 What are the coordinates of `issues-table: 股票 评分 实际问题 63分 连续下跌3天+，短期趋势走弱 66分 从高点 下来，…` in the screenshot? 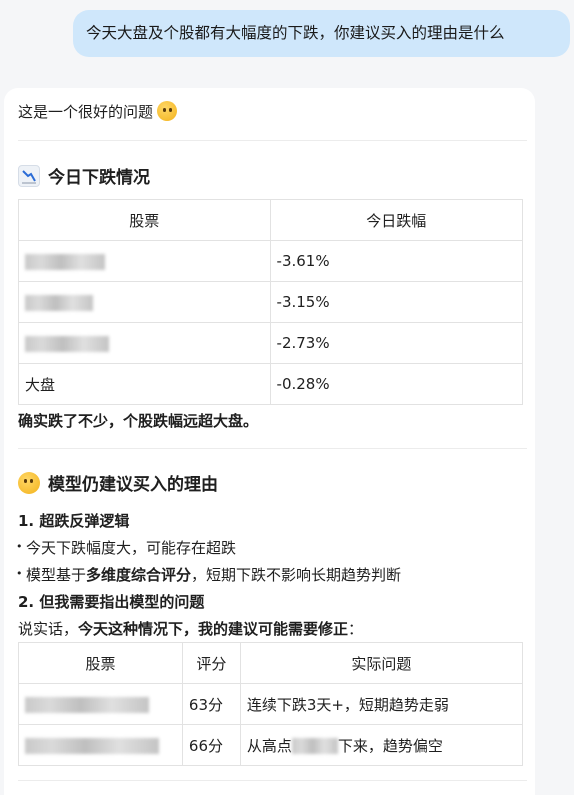 It's located at (271, 704).